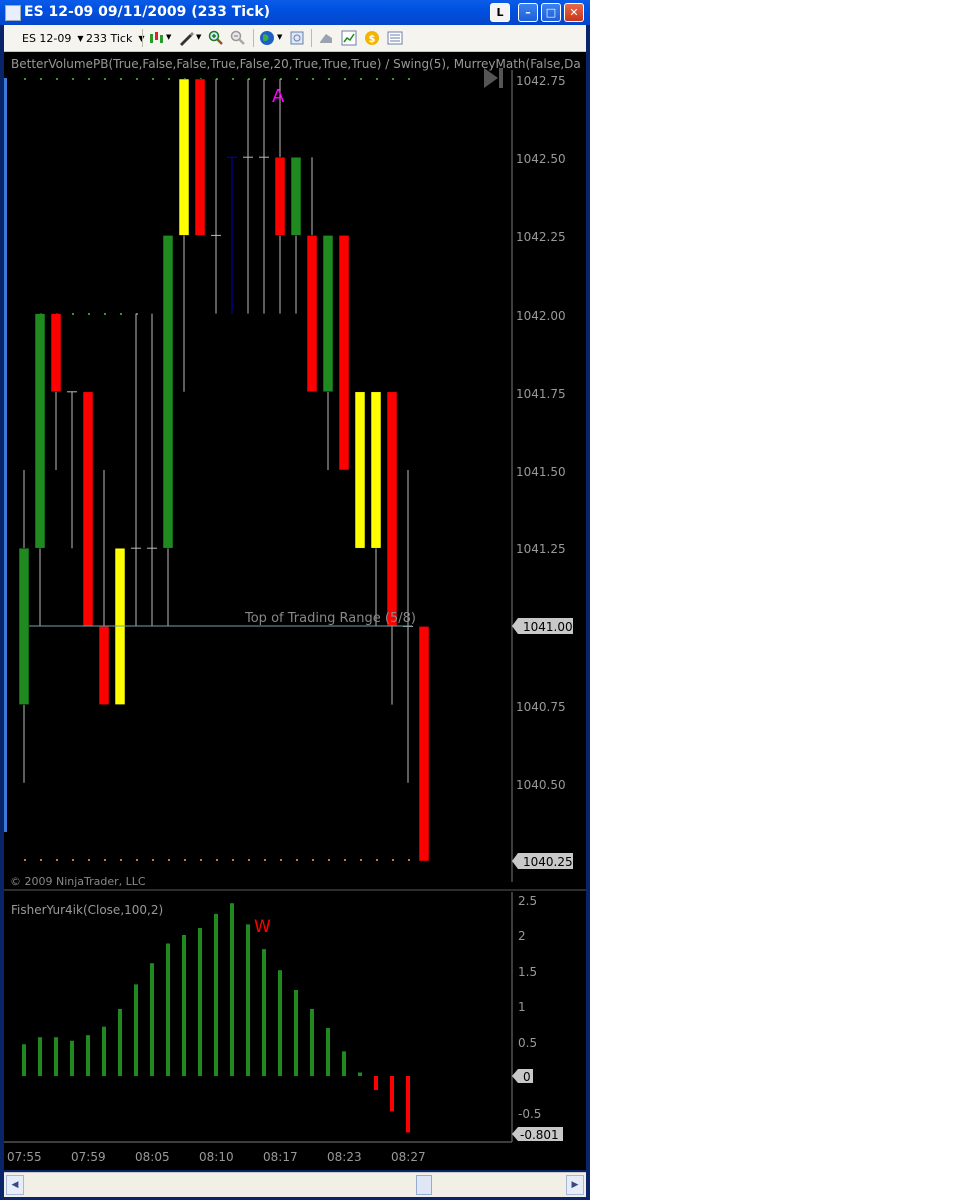 The width and height of the screenshot is (960, 1200). I want to click on draw-tool-icon, so click(186, 38).